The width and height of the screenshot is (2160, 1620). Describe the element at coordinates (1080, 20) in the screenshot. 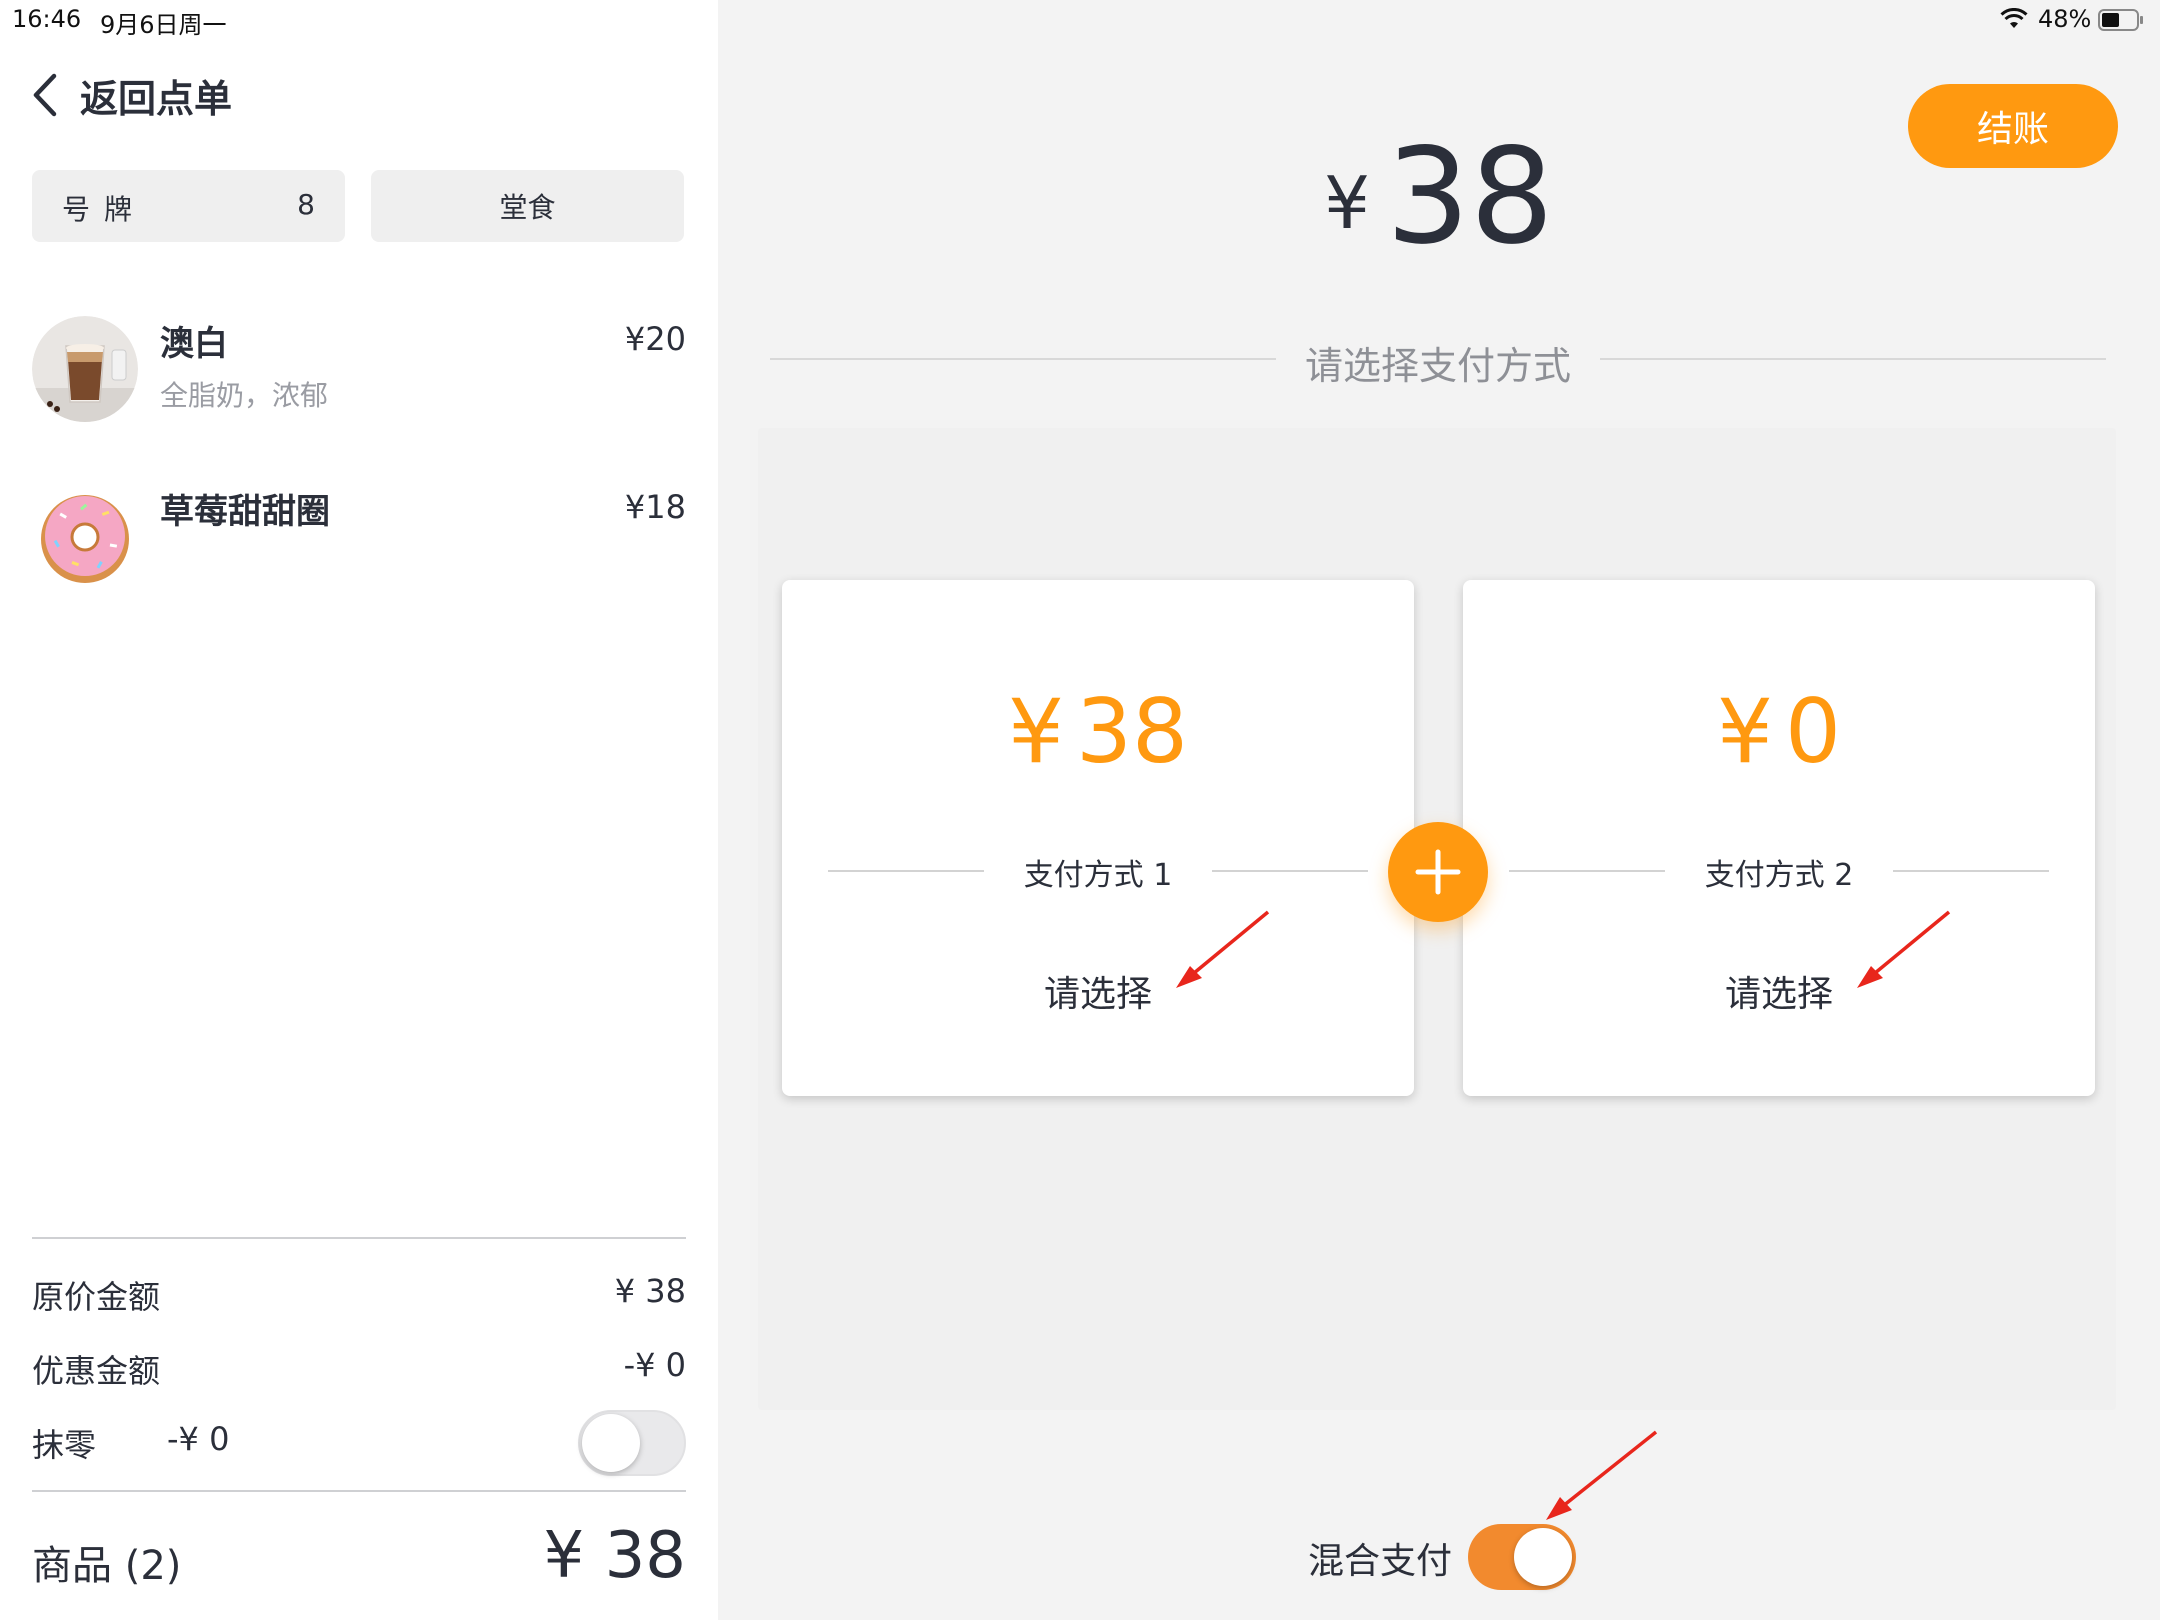

I see `status-bar: 16:46 9月6日周一 48%` at that location.